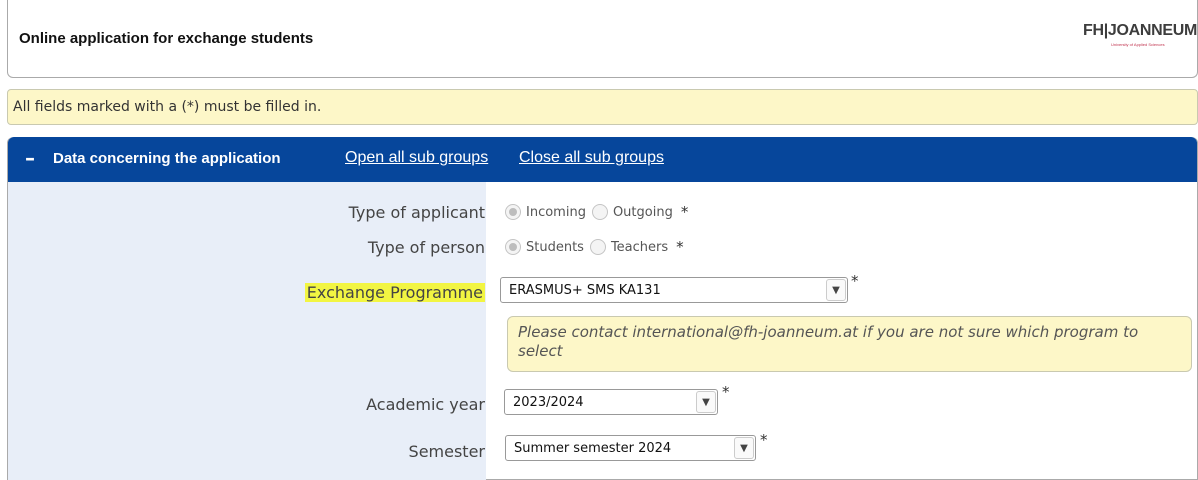  I want to click on page-title: Online application for exchange students, so click(166, 38).